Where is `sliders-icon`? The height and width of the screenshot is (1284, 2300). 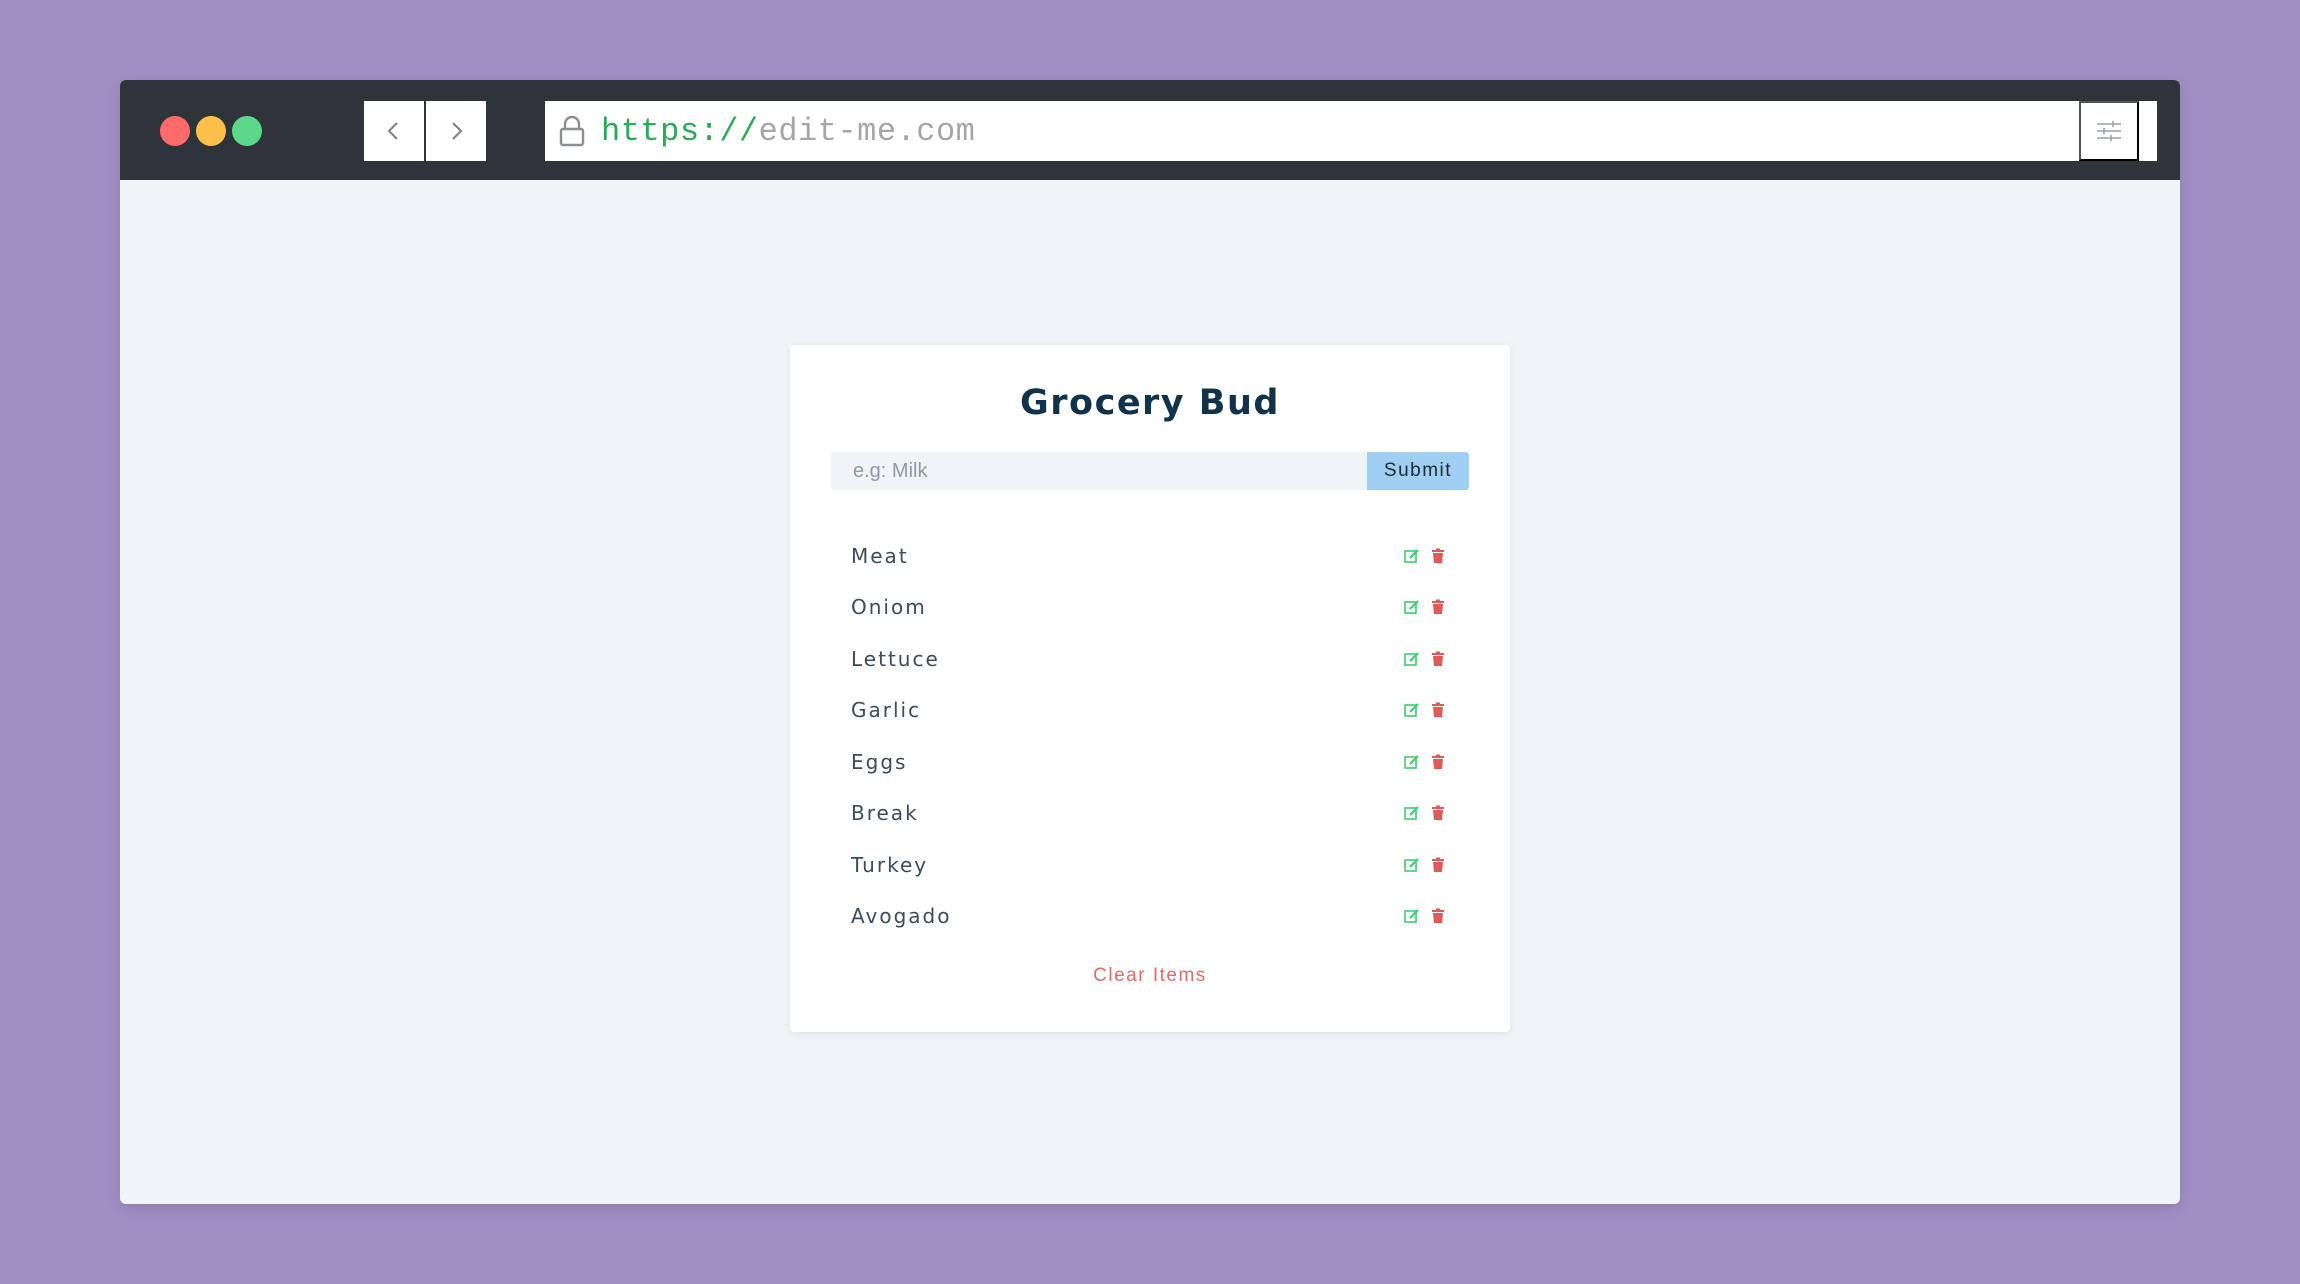
sliders-icon is located at coordinates (2109, 131).